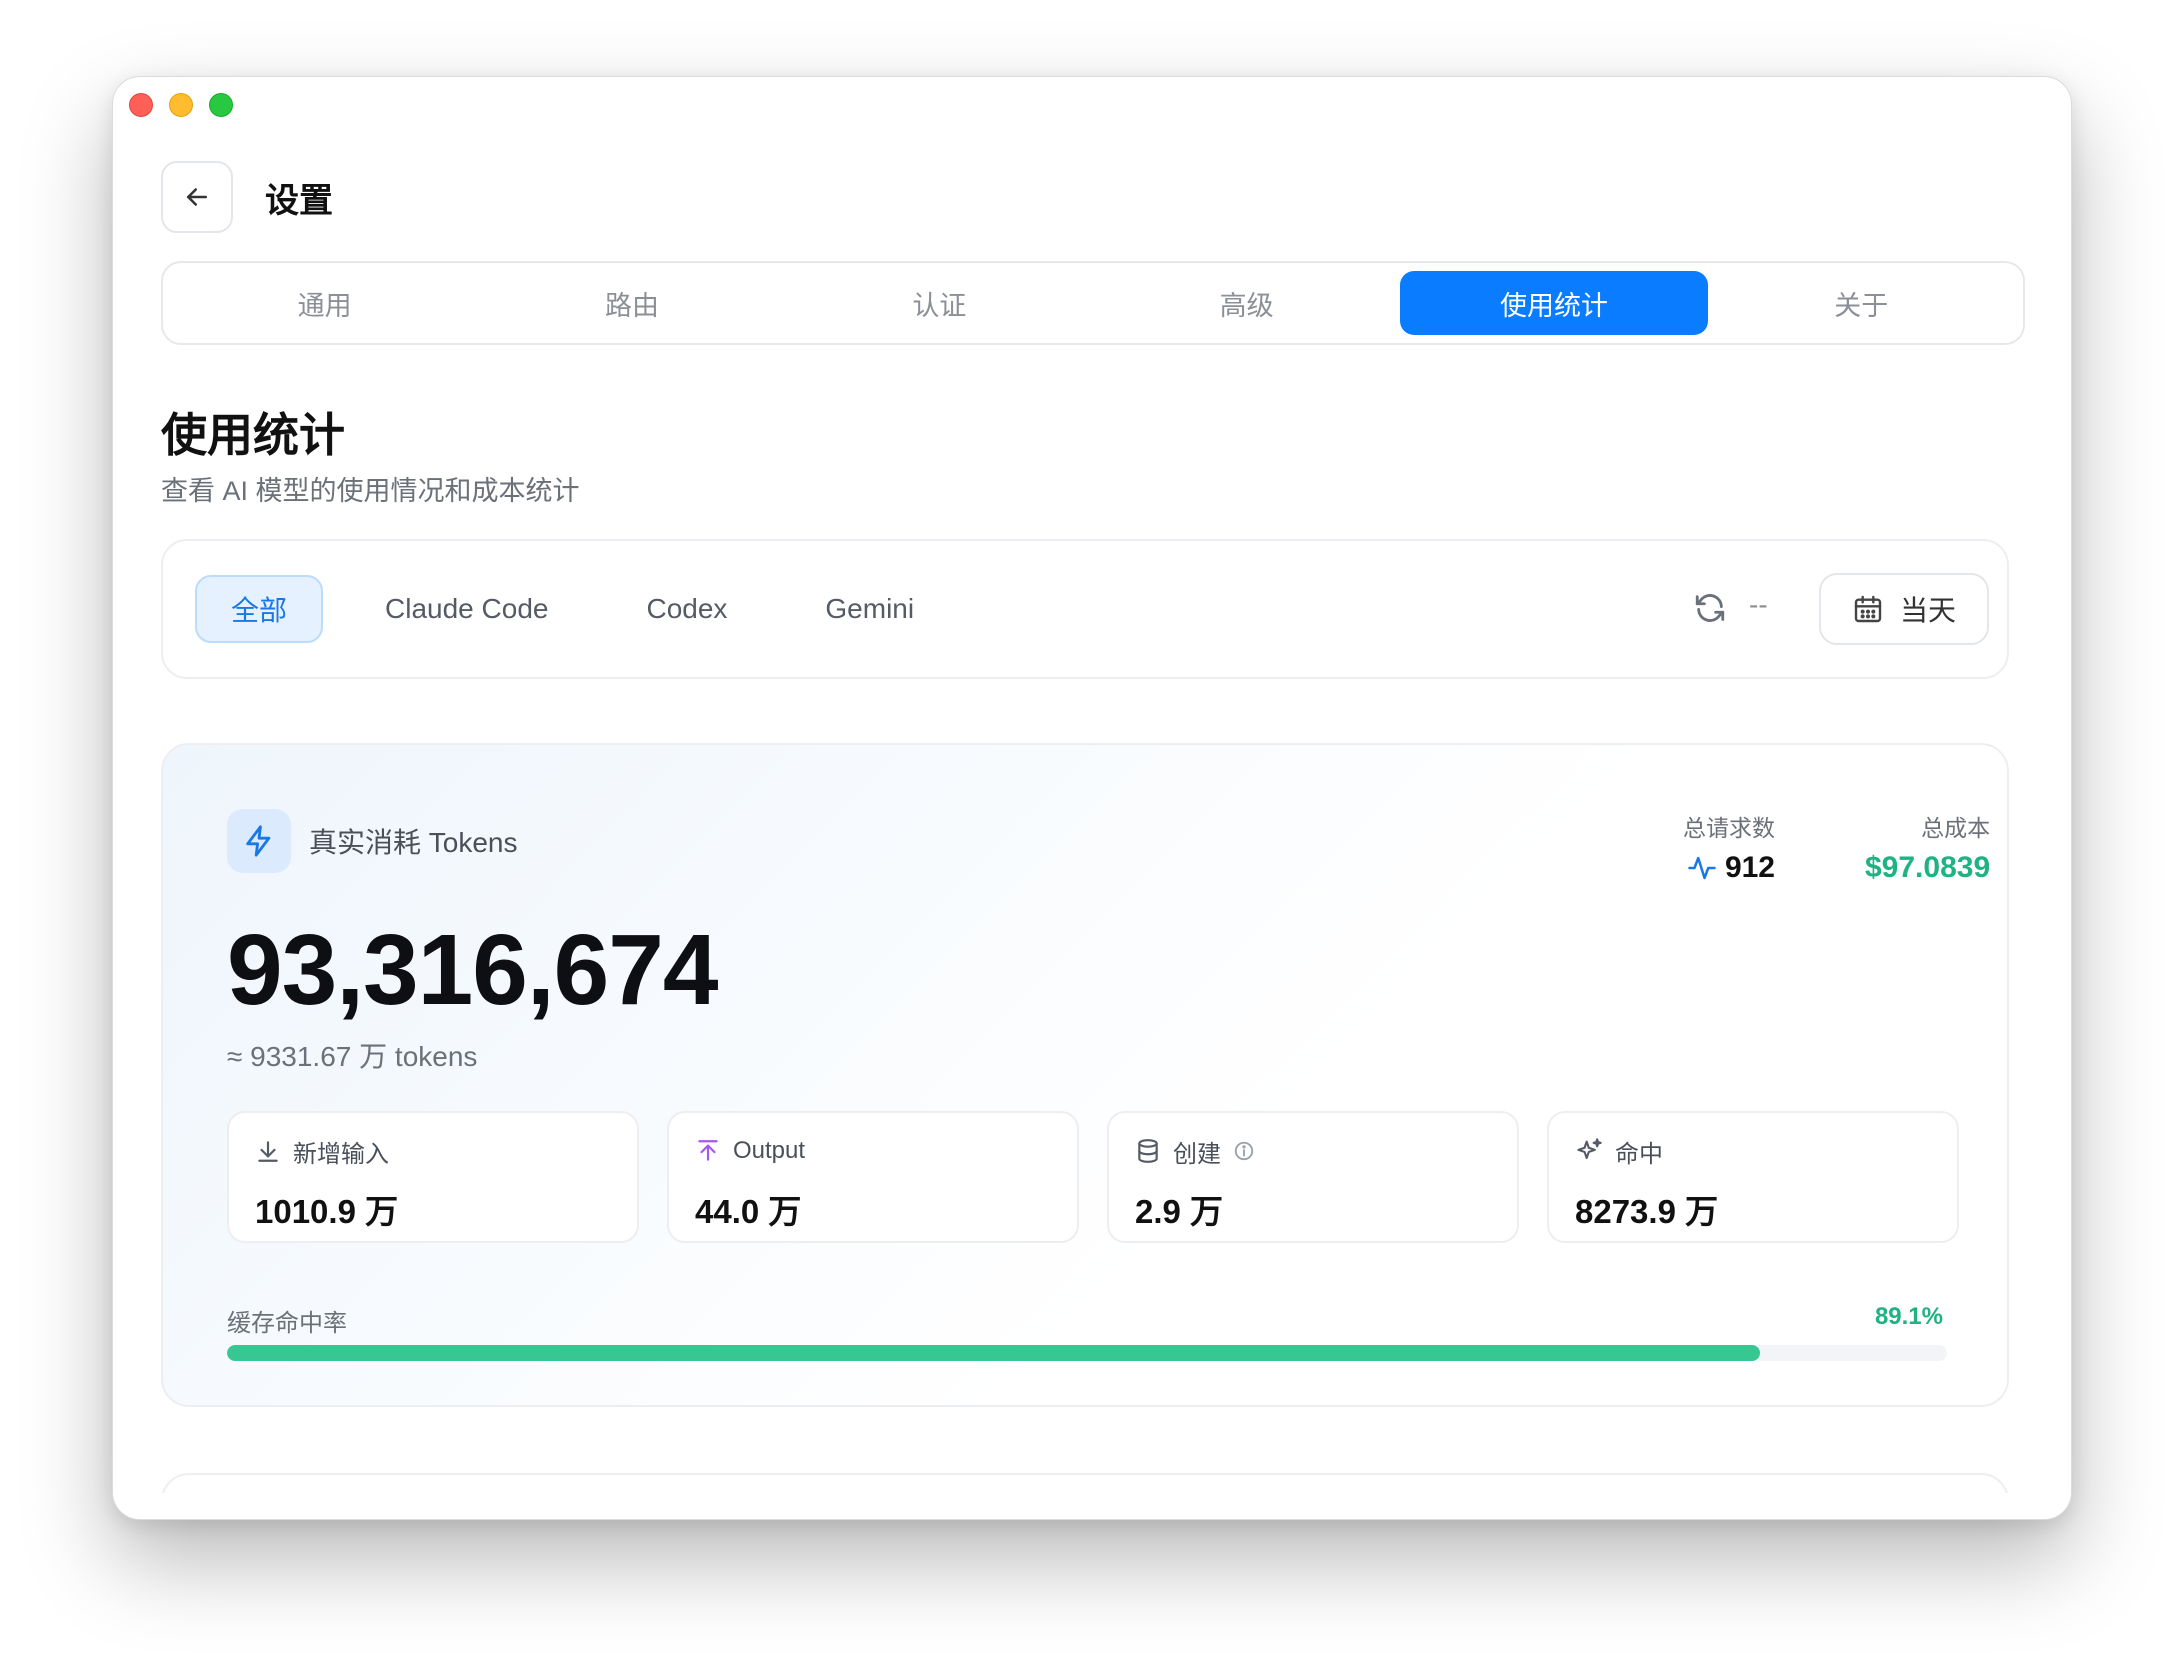  What do you see at coordinates (1710, 608) in the screenshot?
I see `refresh-icon` at bounding box center [1710, 608].